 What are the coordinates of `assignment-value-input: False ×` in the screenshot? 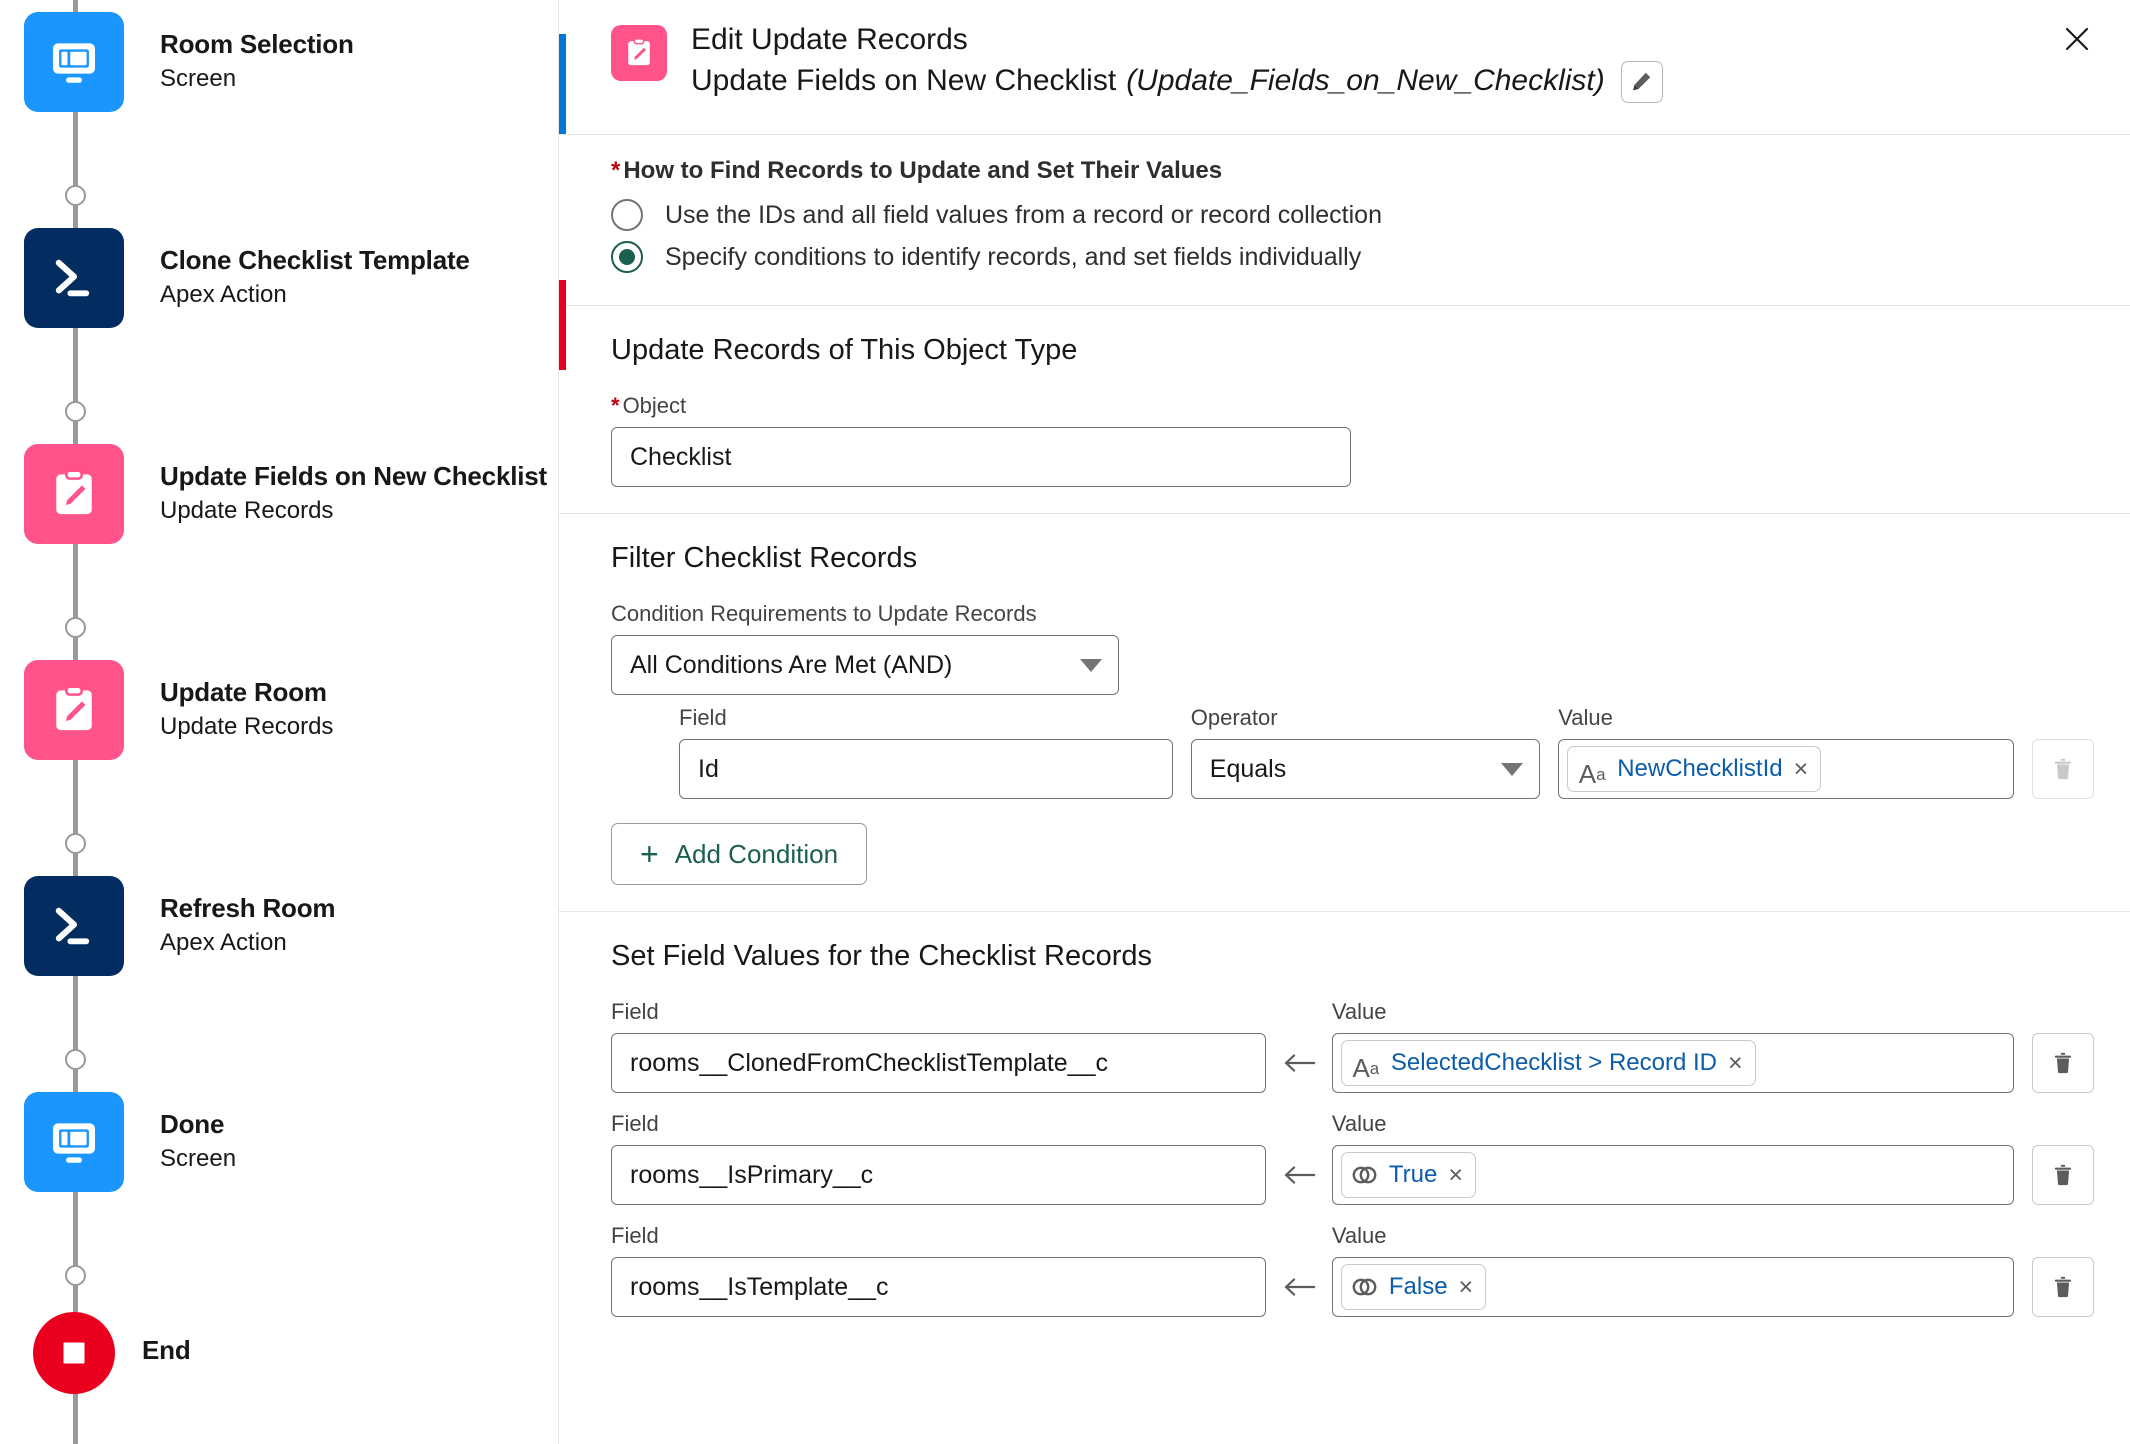 It's located at (1672, 1287).